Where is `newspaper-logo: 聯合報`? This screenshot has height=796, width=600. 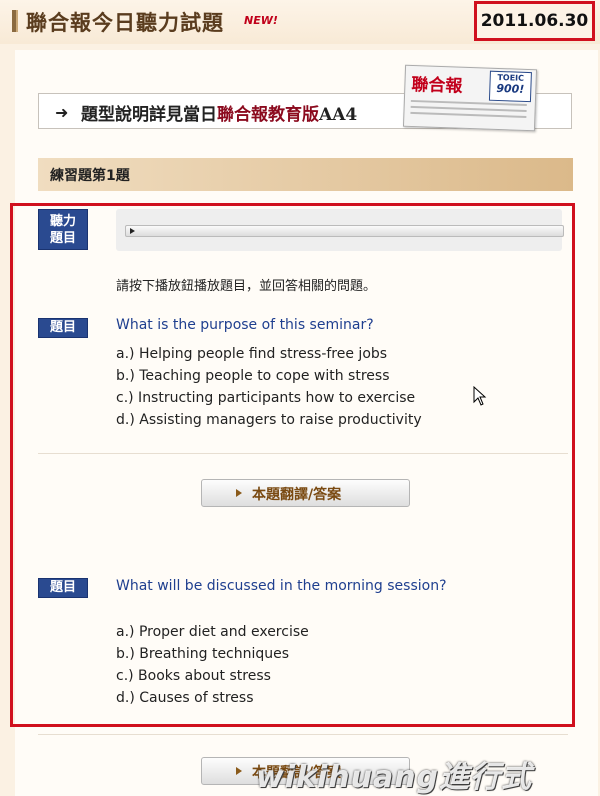 newspaper-logo: 聯合報 is located at coordinates (437, 85).